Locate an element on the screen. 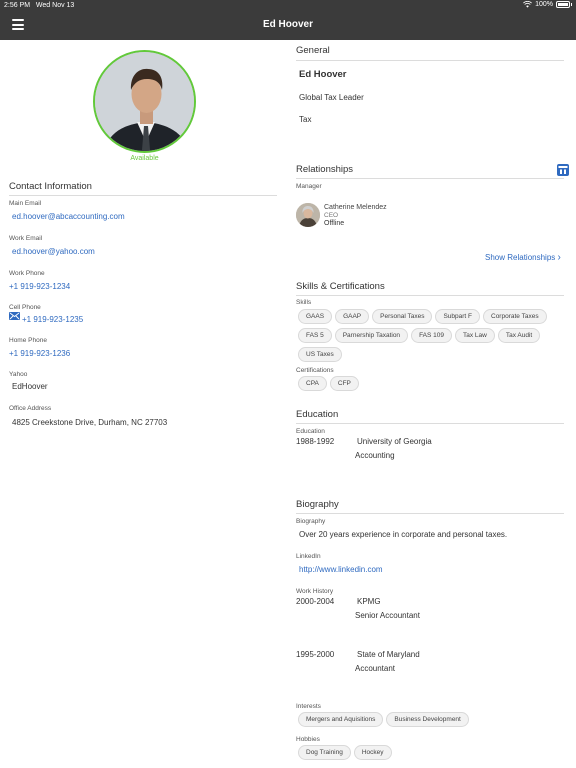 Image resolution: width=576 pixels, height=768 pixels. education-divider is located at coordinates (430, 423).